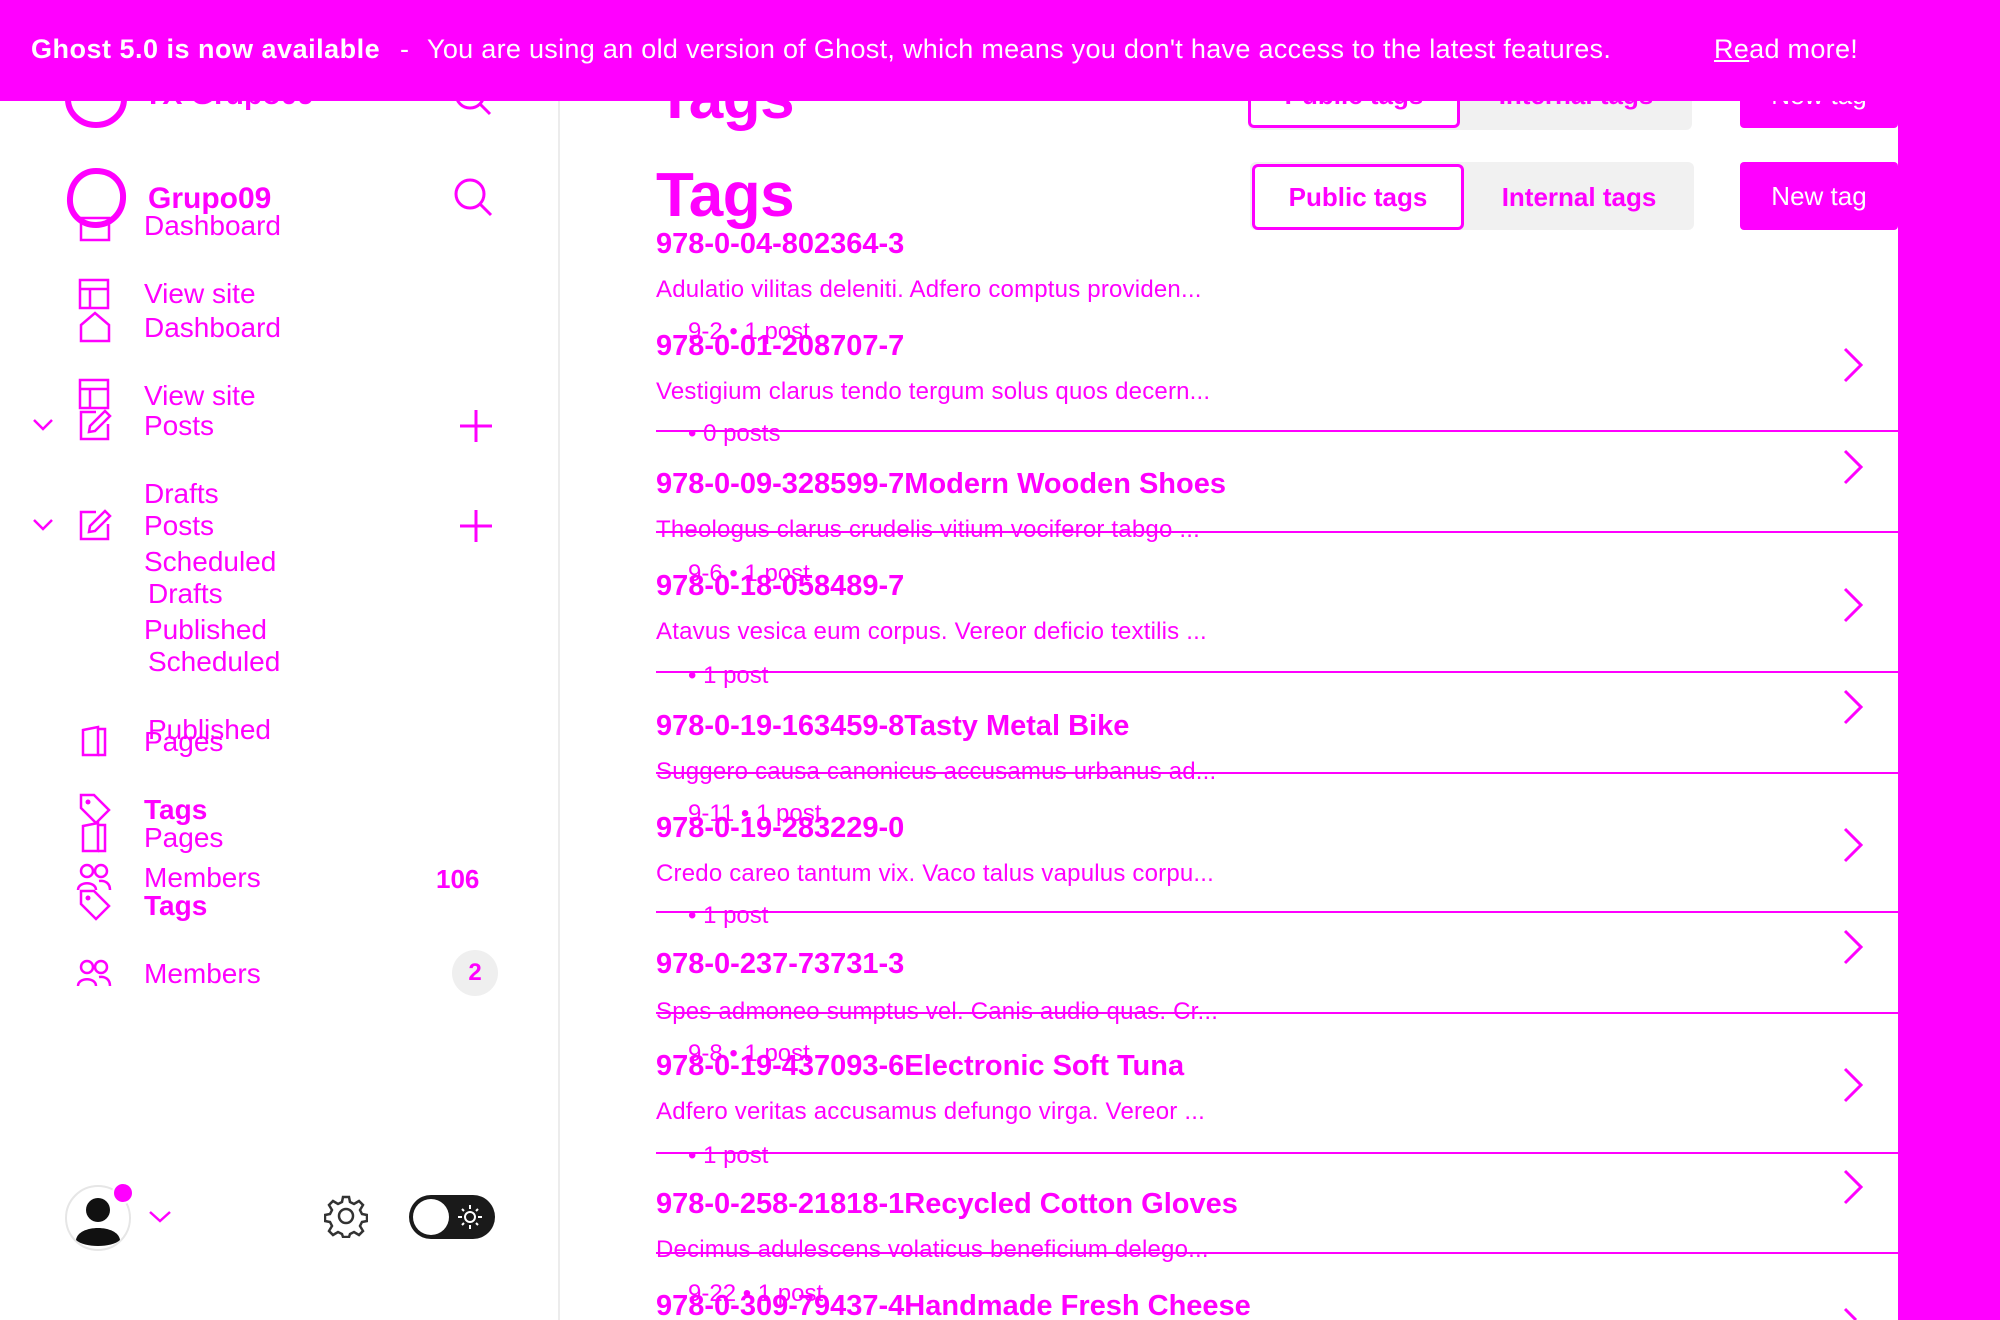  I want to click on banner-title: Ghost 5.0 is now available, so click(206, 49).